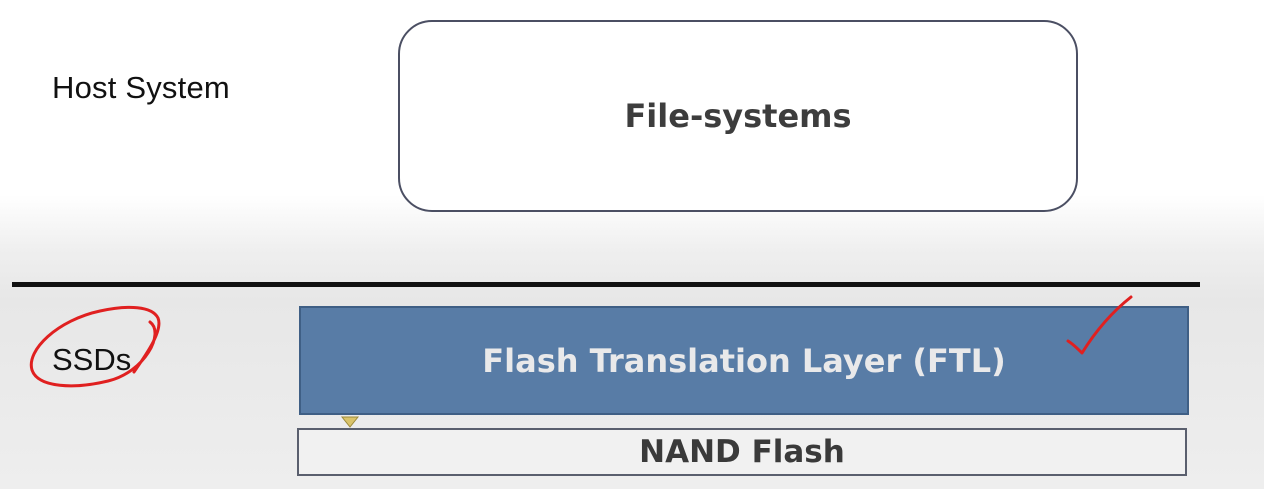 This screenshot has height=489, width=1264. I want to click on nand-flash-label: NAND Flash, so click(742, 452).